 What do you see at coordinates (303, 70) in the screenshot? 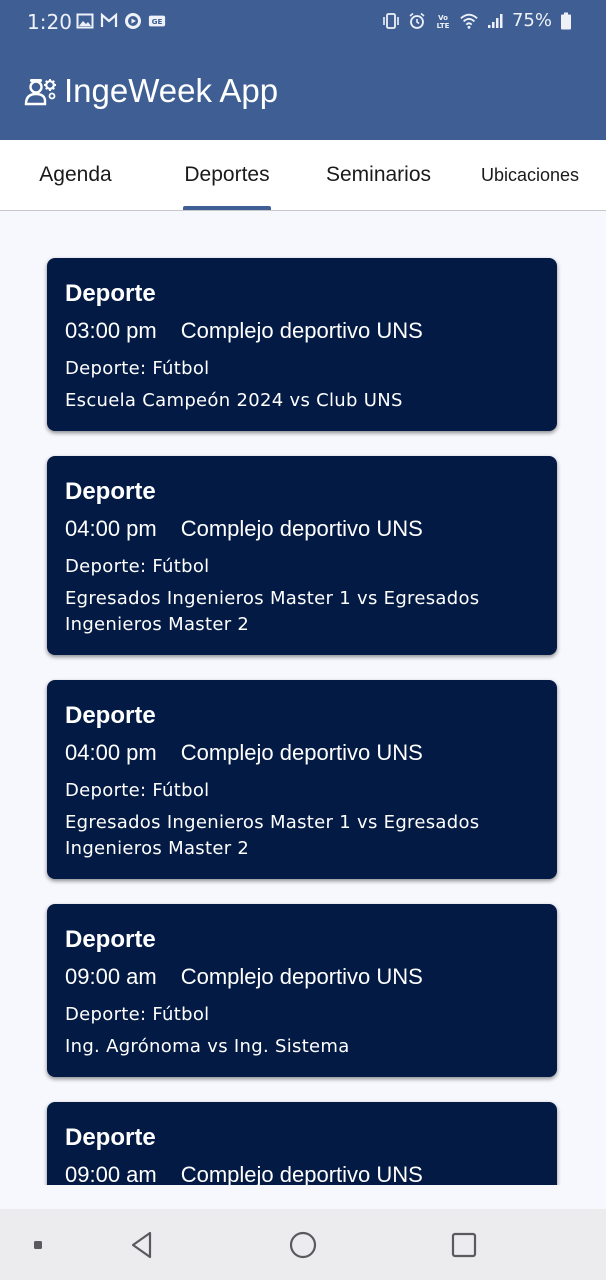
I see `app-bar: 1:20 GE Vo LTE 75% IngeWeek App` at bounding box center [303, 70].